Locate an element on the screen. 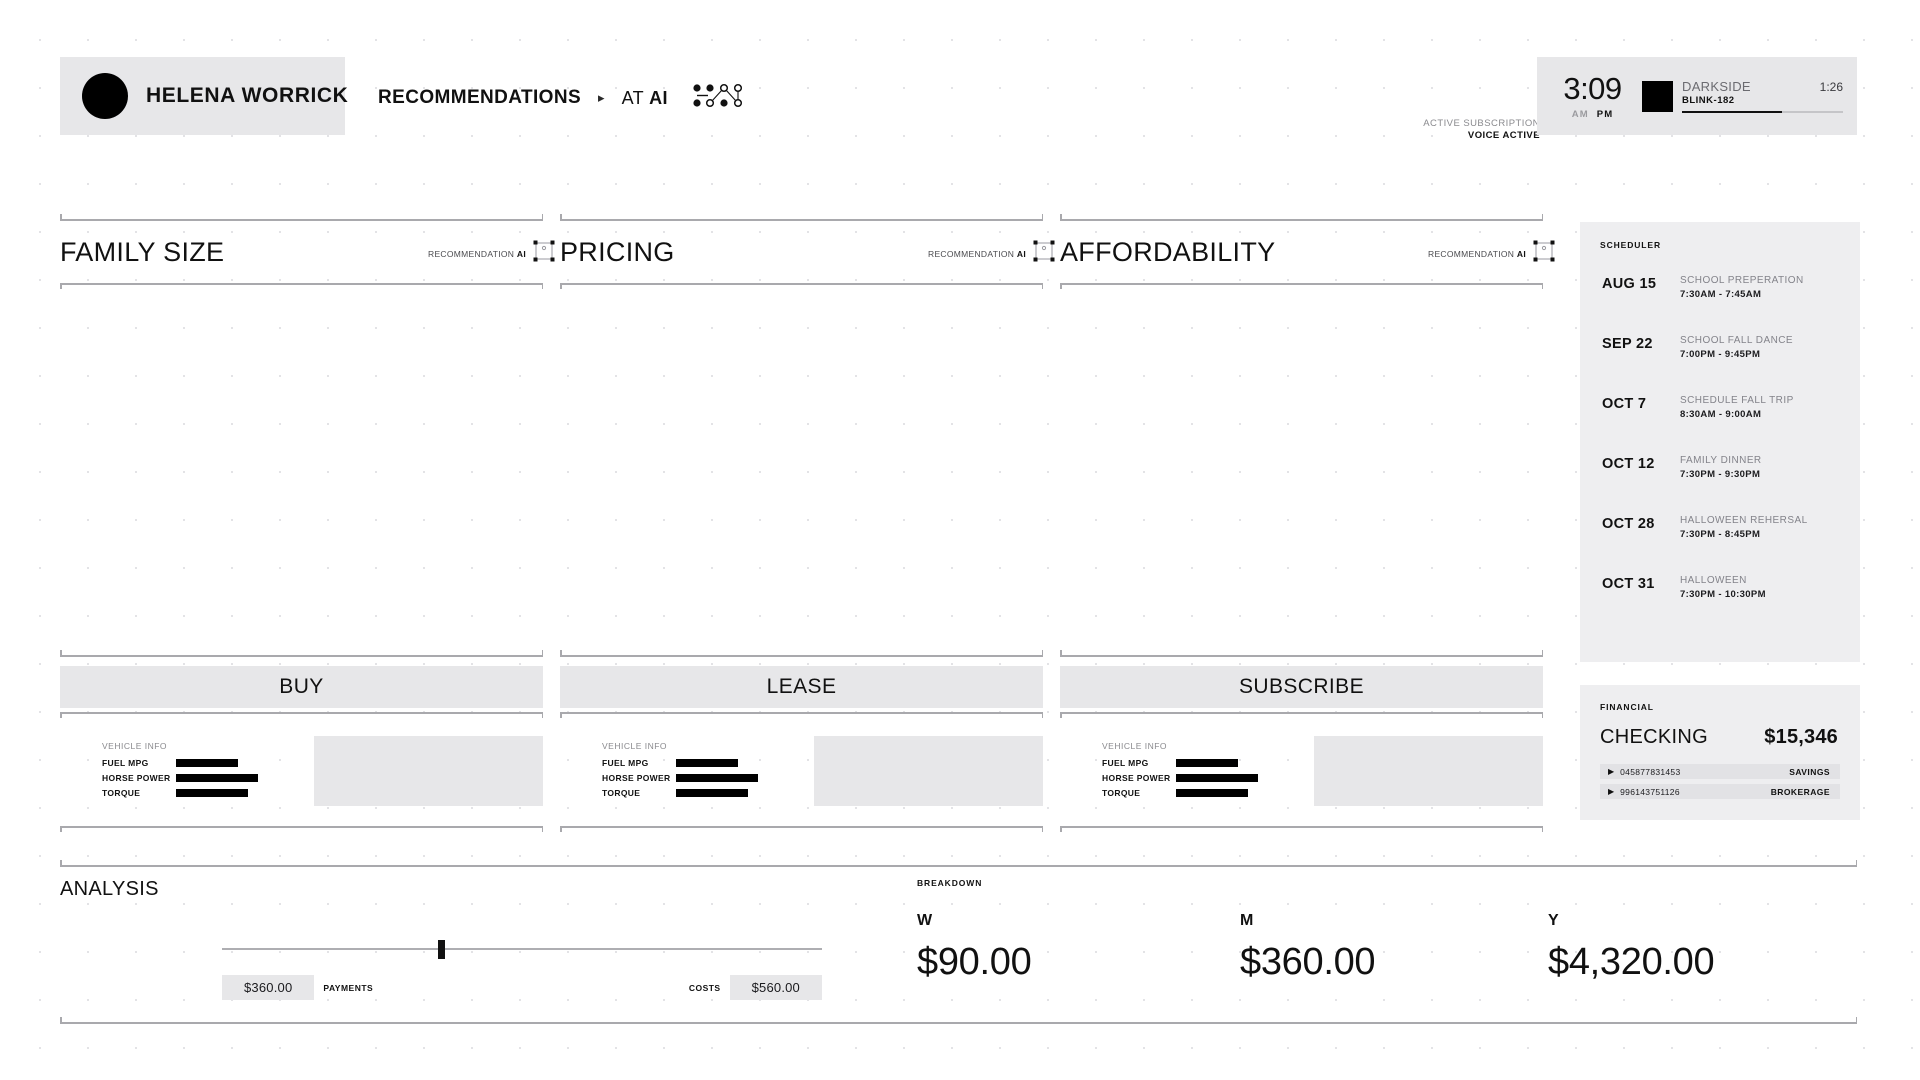 This screenshot has width=1920, height=1080. slider-track is located at coordinates (522, 949).